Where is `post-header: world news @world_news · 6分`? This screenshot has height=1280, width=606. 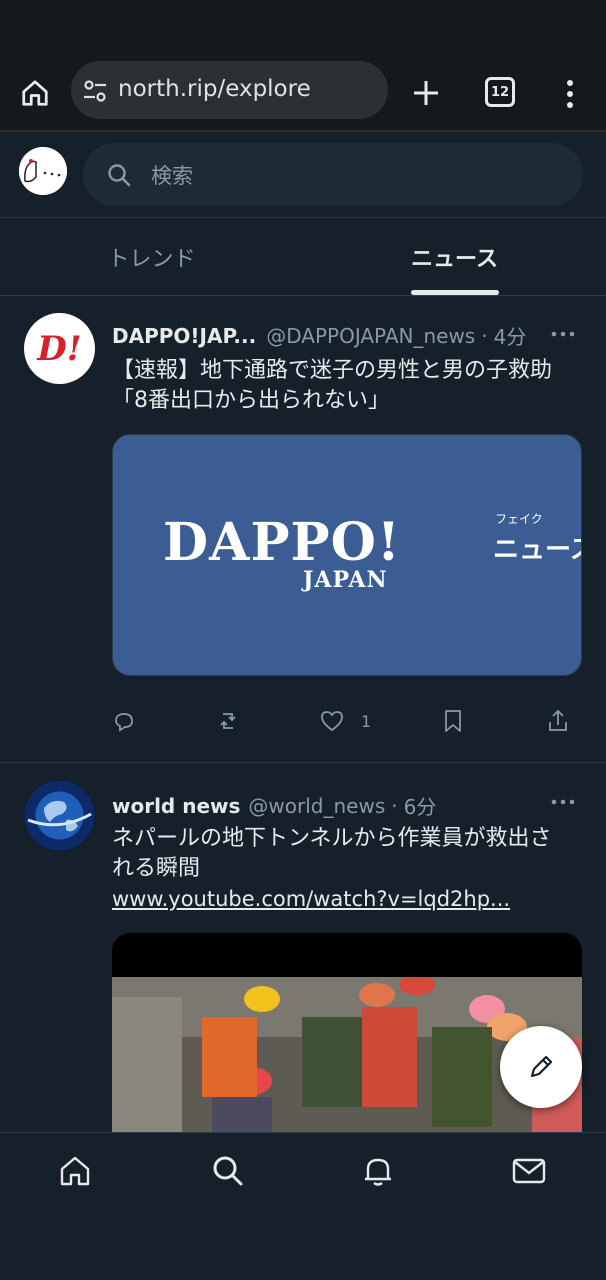 post-header: world news @world_news · 6分 is located at coordinates (347, 805).